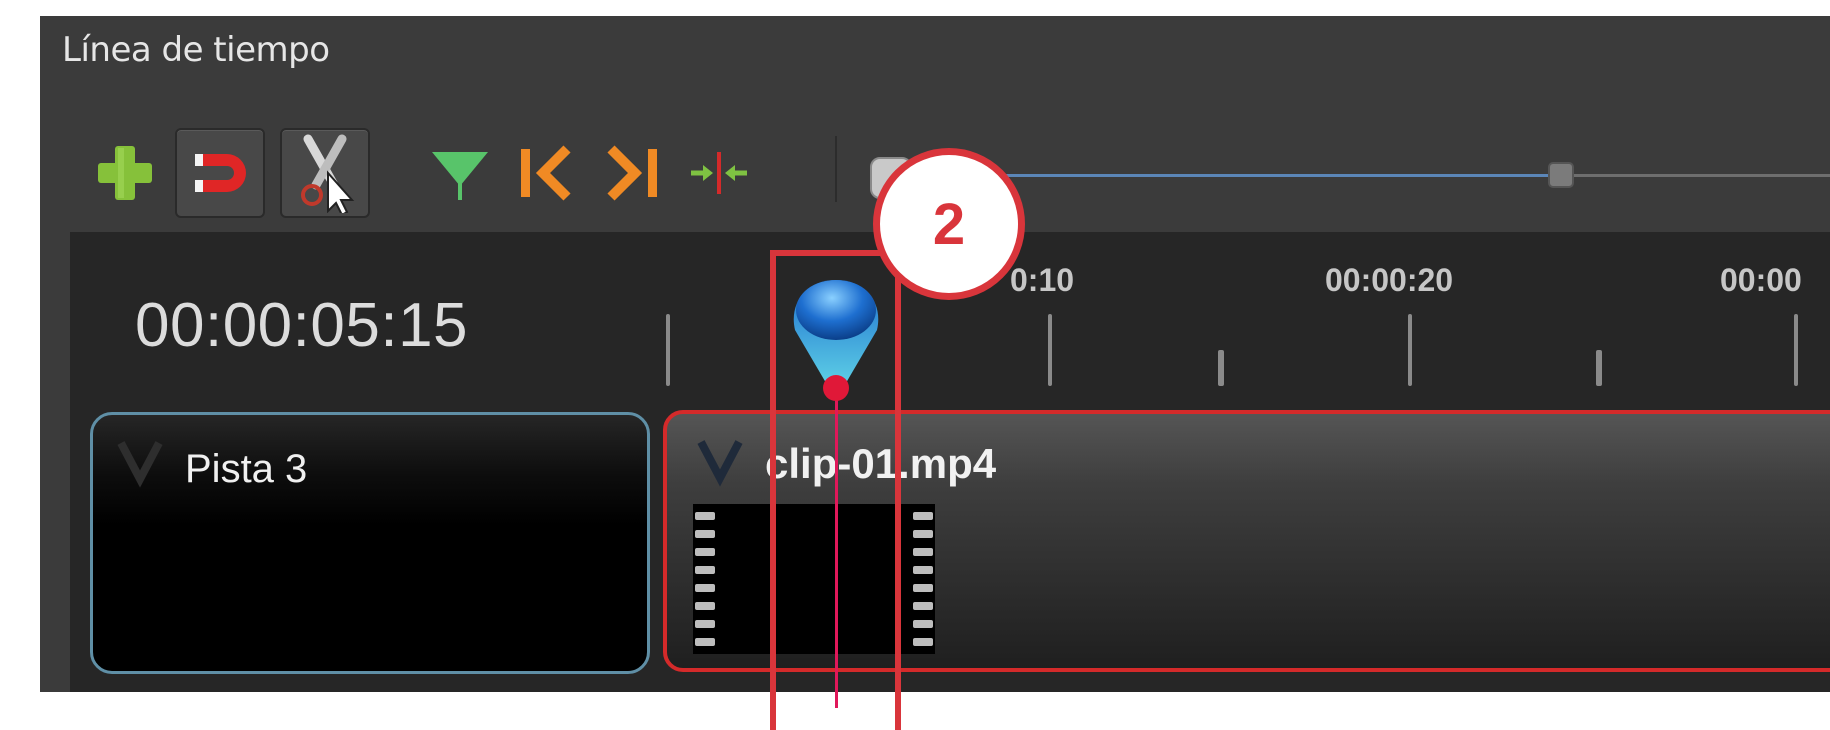  I want to click on center-playhead-button, so click(719, 173).